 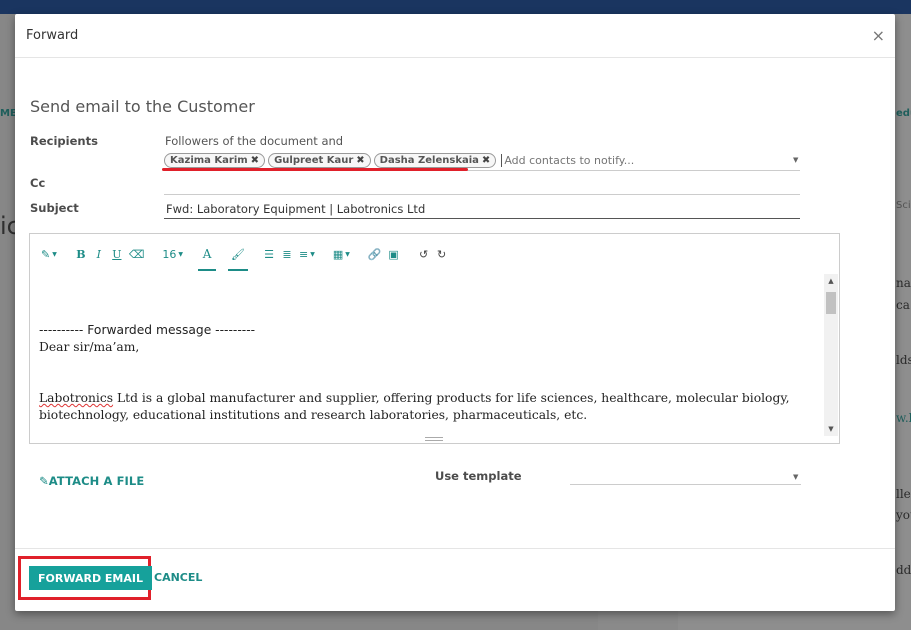 I want to click on subject-input, so click(x=483, y=208).